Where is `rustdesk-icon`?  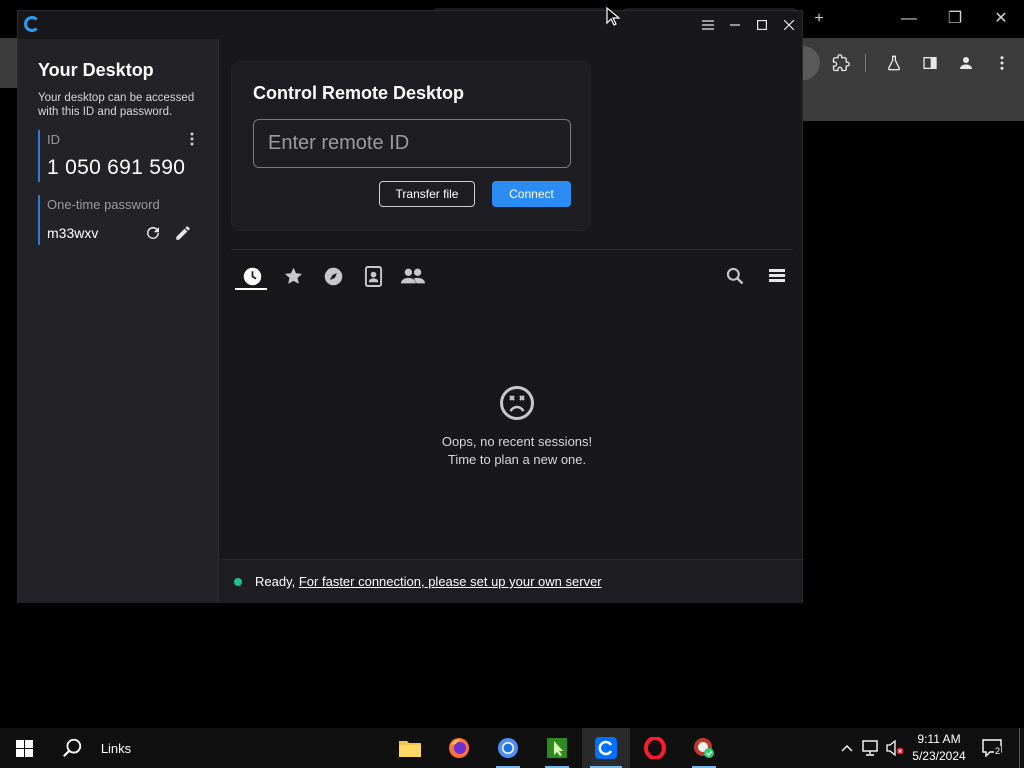 rustdesk-icon is located at coordinates (606, 748).